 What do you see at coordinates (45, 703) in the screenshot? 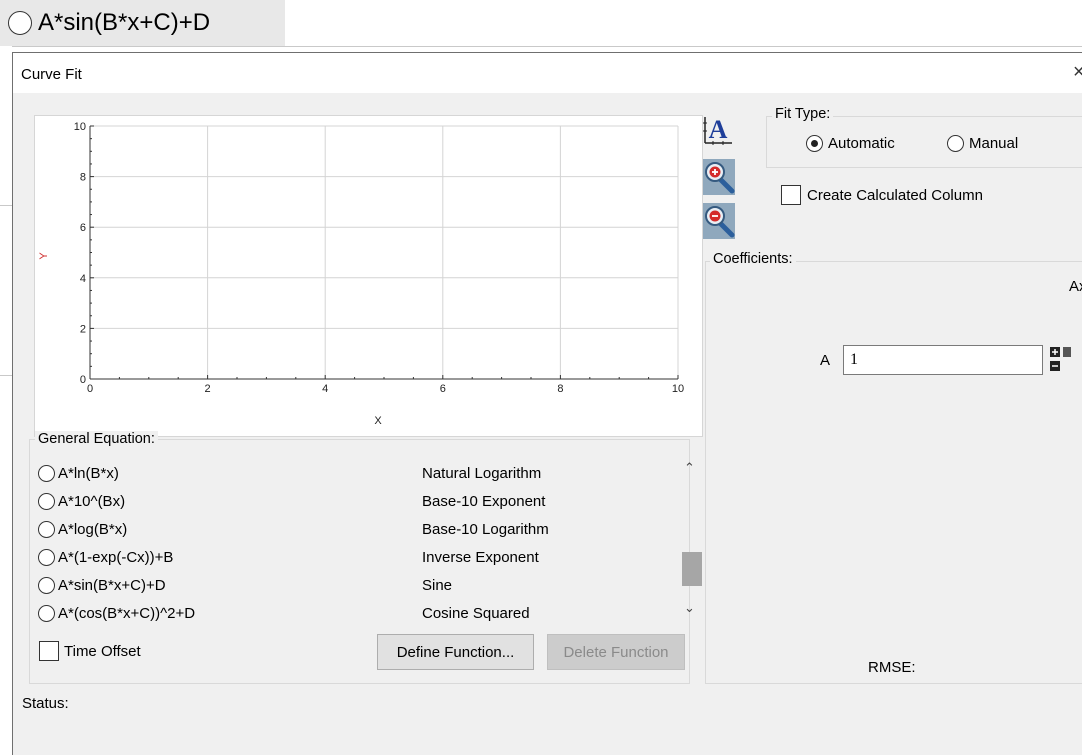
I see `status-label: Status:` at bounding box center [45, 703].